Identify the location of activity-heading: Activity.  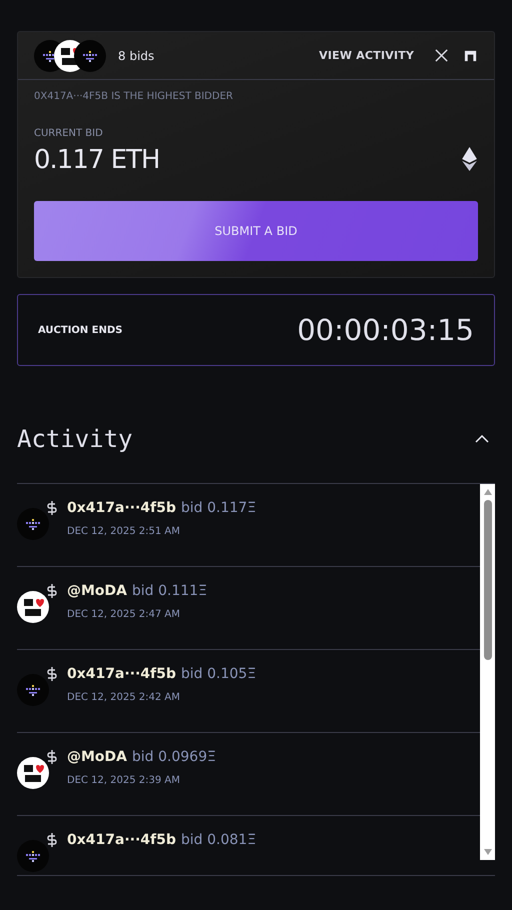
(75, 439).